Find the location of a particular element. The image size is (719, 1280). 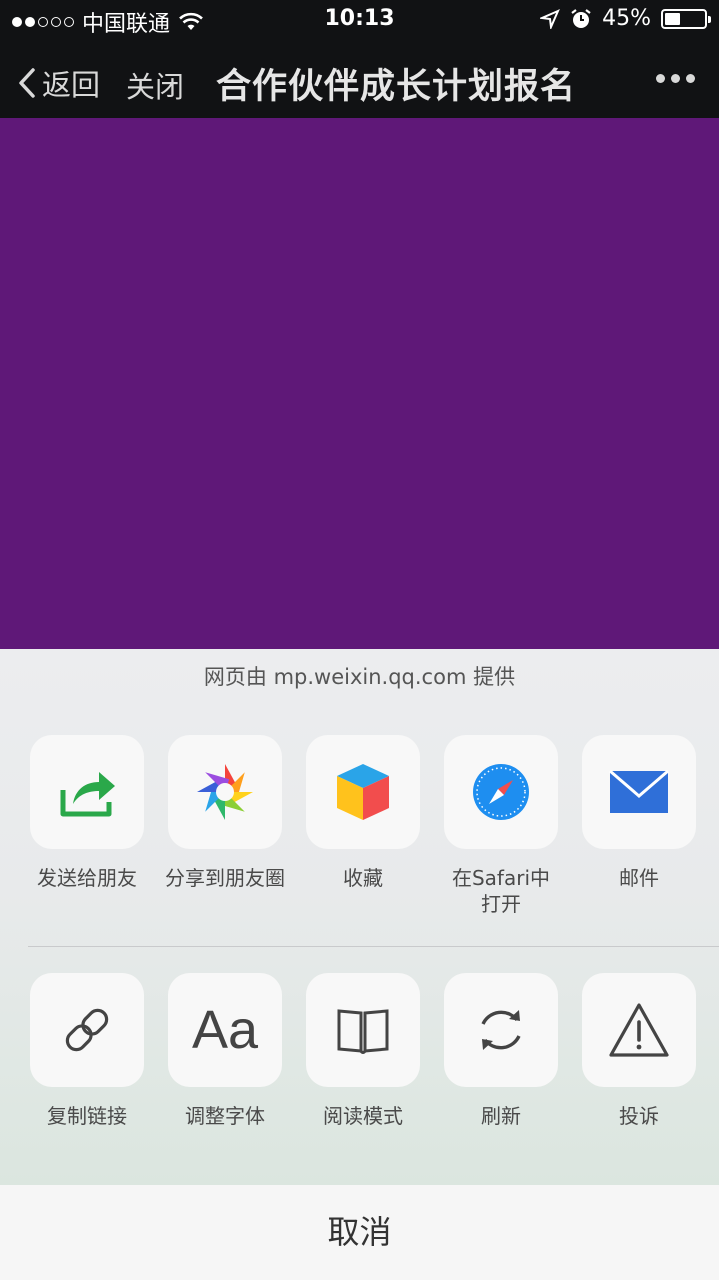

send-to-friend-tile is located at coordinates (87, 792).